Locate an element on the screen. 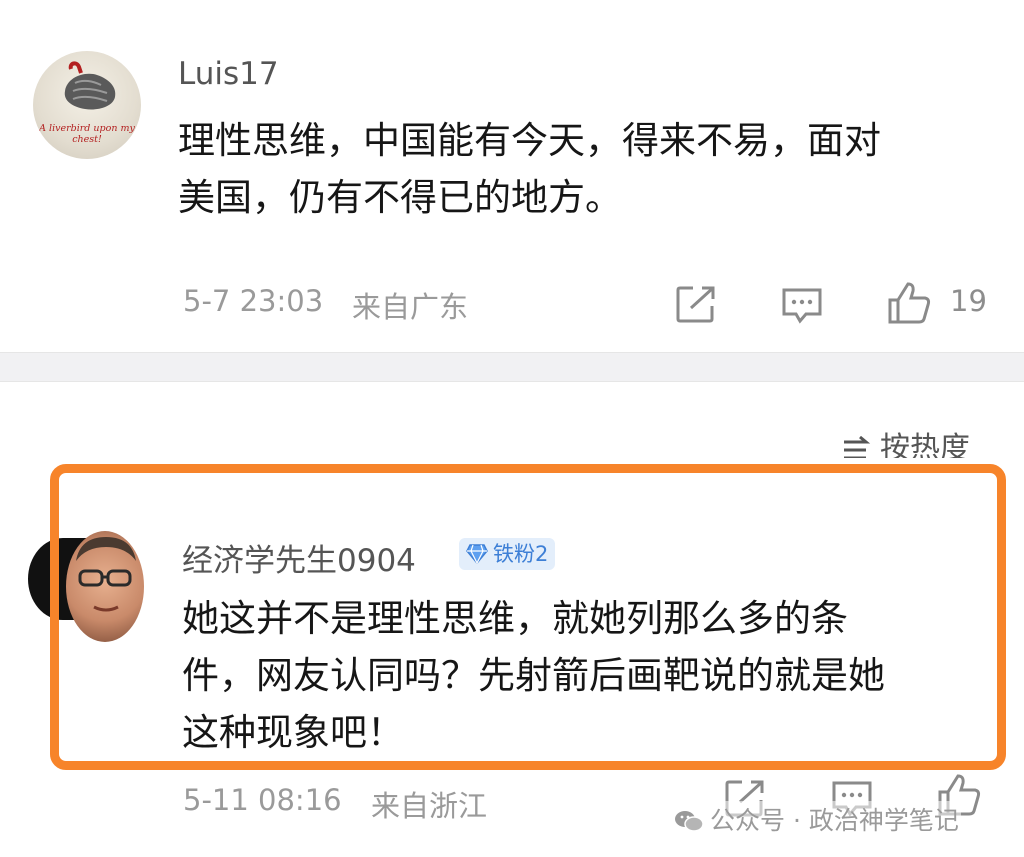 Image resolution: width=1024 pixels, height=857 pixels. liverbird-avatar-image is located at coordinates (90, 85).